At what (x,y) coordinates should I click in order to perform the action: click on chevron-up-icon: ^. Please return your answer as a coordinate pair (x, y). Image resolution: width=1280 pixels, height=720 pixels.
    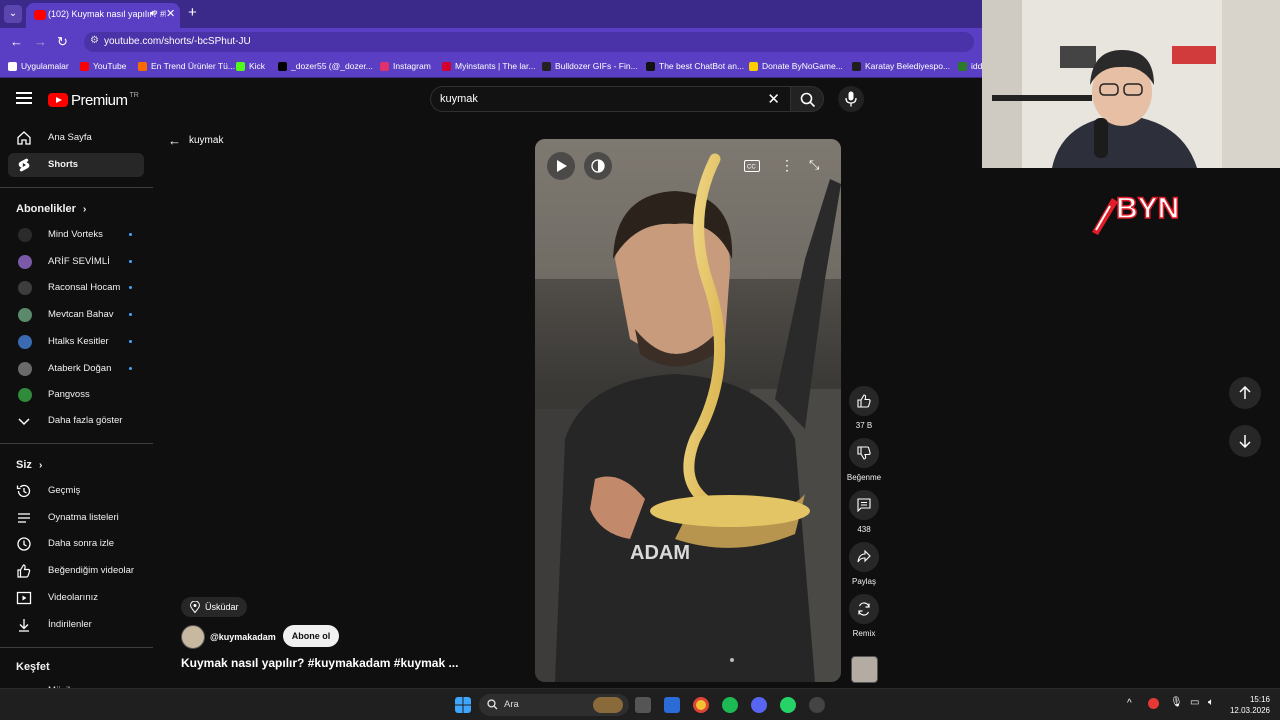
    Looking at the image, I should click on (1129, 703).